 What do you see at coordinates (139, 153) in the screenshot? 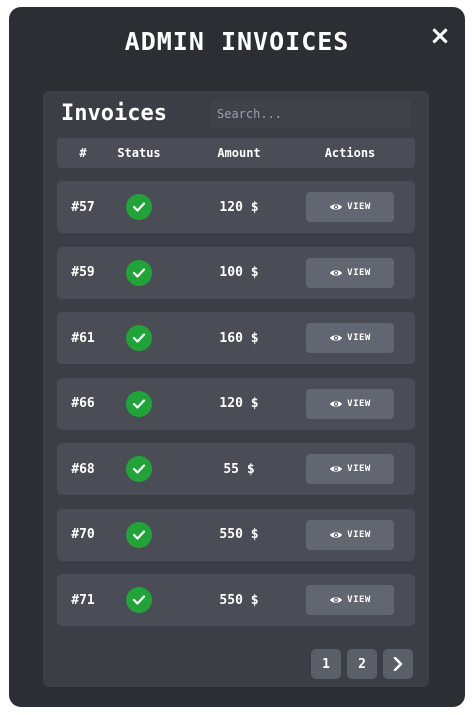
I see `header-status: Status` at bounding box center [139, 153].